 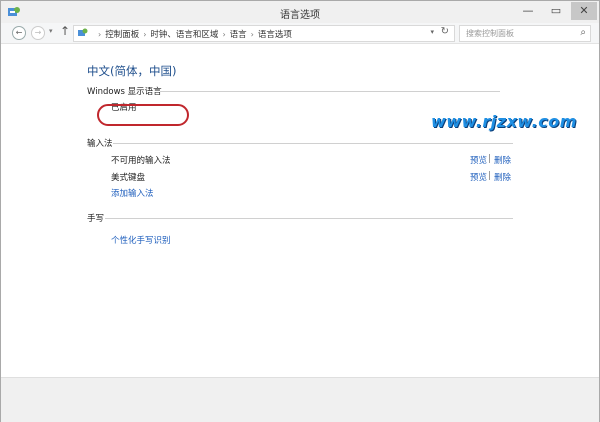 I want to click on breadcrumb-item: 语言选项, so click(x=275, y=35).